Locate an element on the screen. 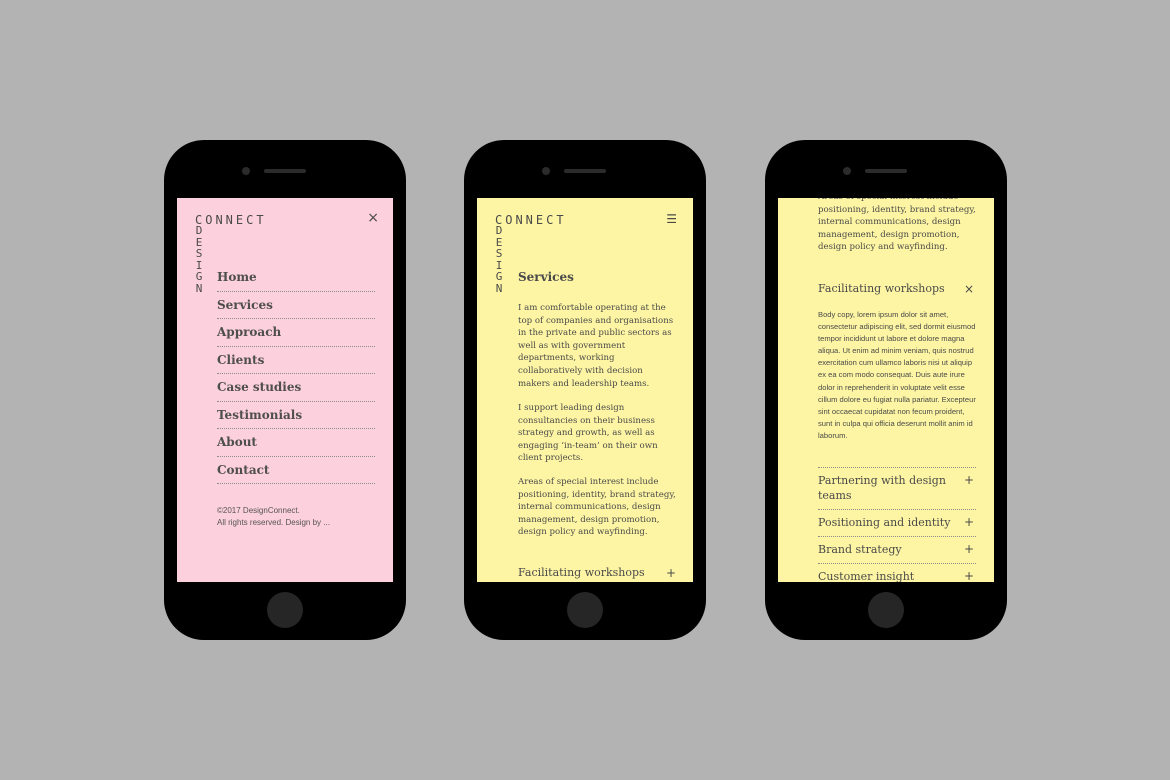  hamburger-menu-icon: ☰ is located at coordinates (671, 219).